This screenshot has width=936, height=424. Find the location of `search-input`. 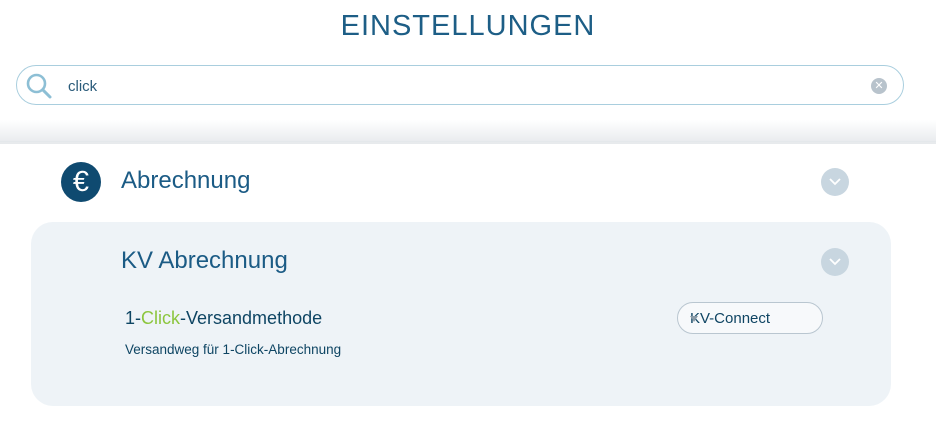

search-input is located at coordinates (458, 86).